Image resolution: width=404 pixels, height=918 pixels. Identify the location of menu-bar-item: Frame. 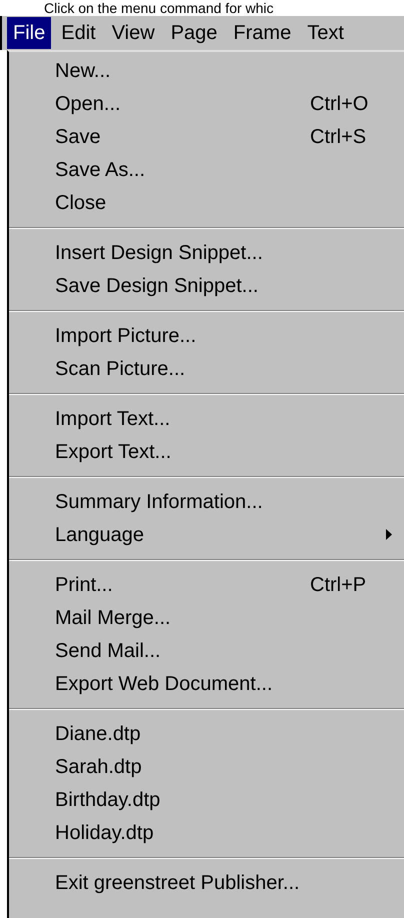
(262, 33).